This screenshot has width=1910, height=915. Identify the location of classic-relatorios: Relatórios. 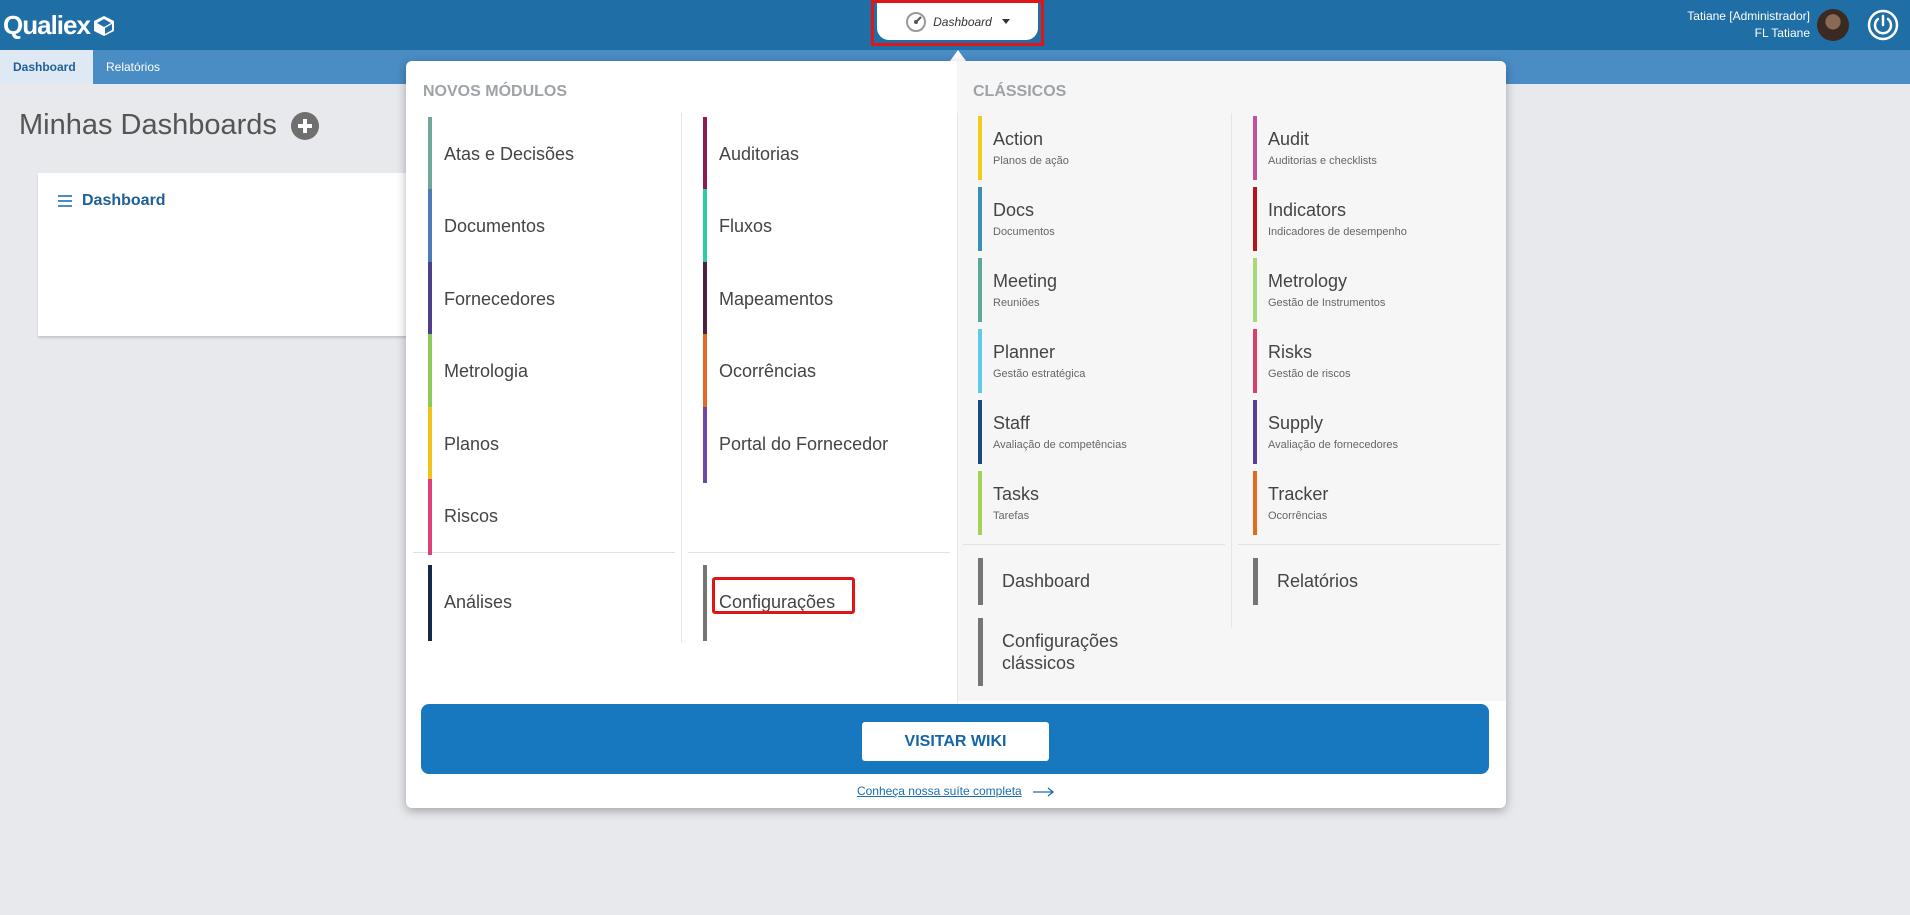
(1383, 581).